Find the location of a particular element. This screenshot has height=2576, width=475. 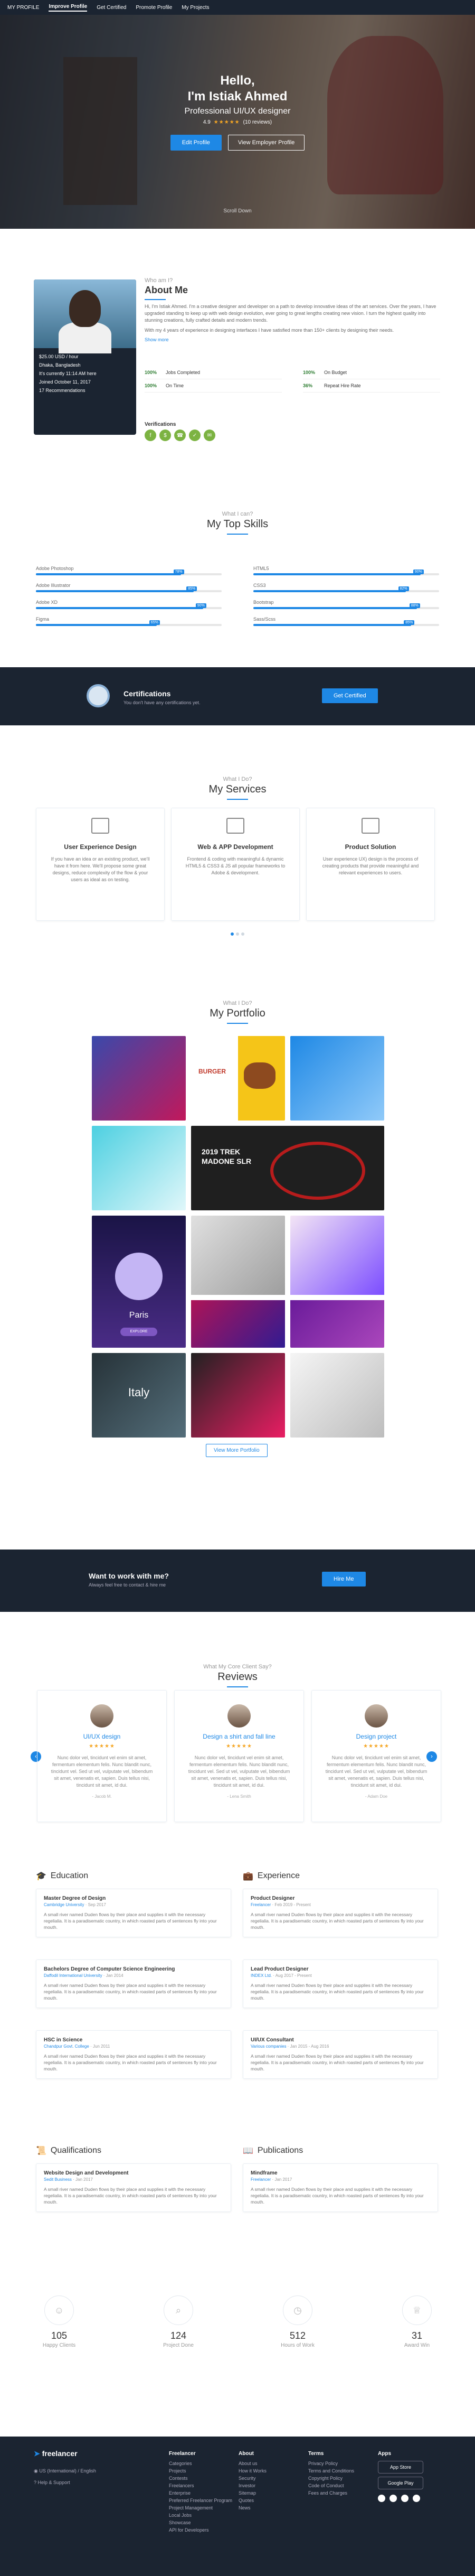

footer-link: Code of Conduct is located at coordinates (331, 2485).